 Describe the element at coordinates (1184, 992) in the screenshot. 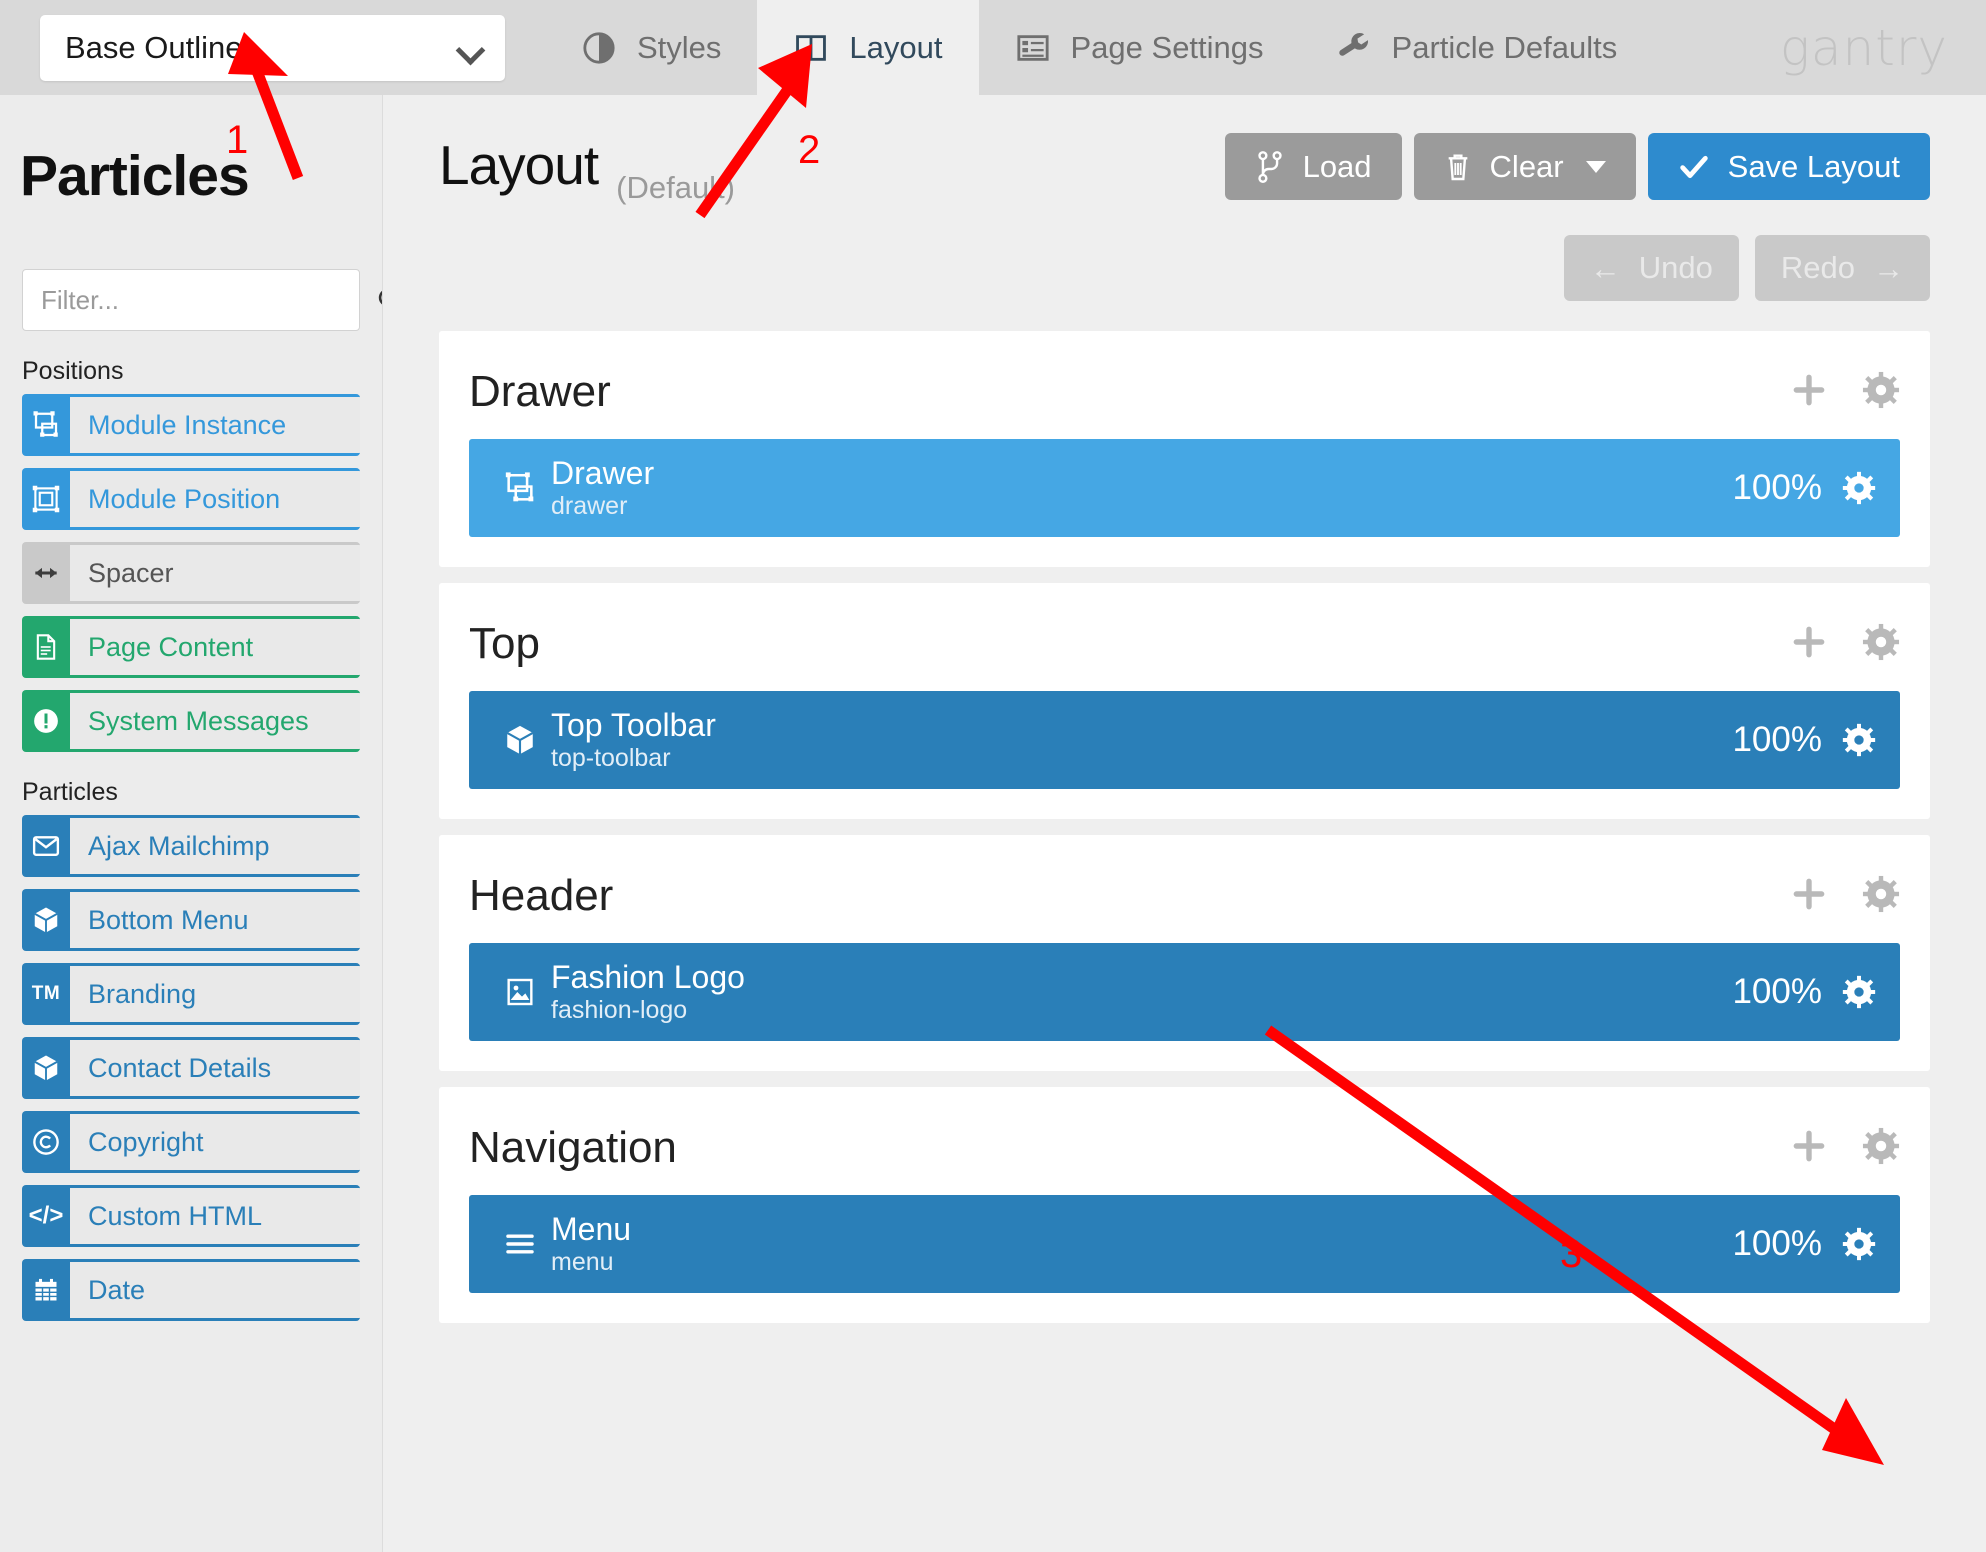

I see `layout-block-fashion-logo: Fashion Logo fashion-logo 100%` at that location.